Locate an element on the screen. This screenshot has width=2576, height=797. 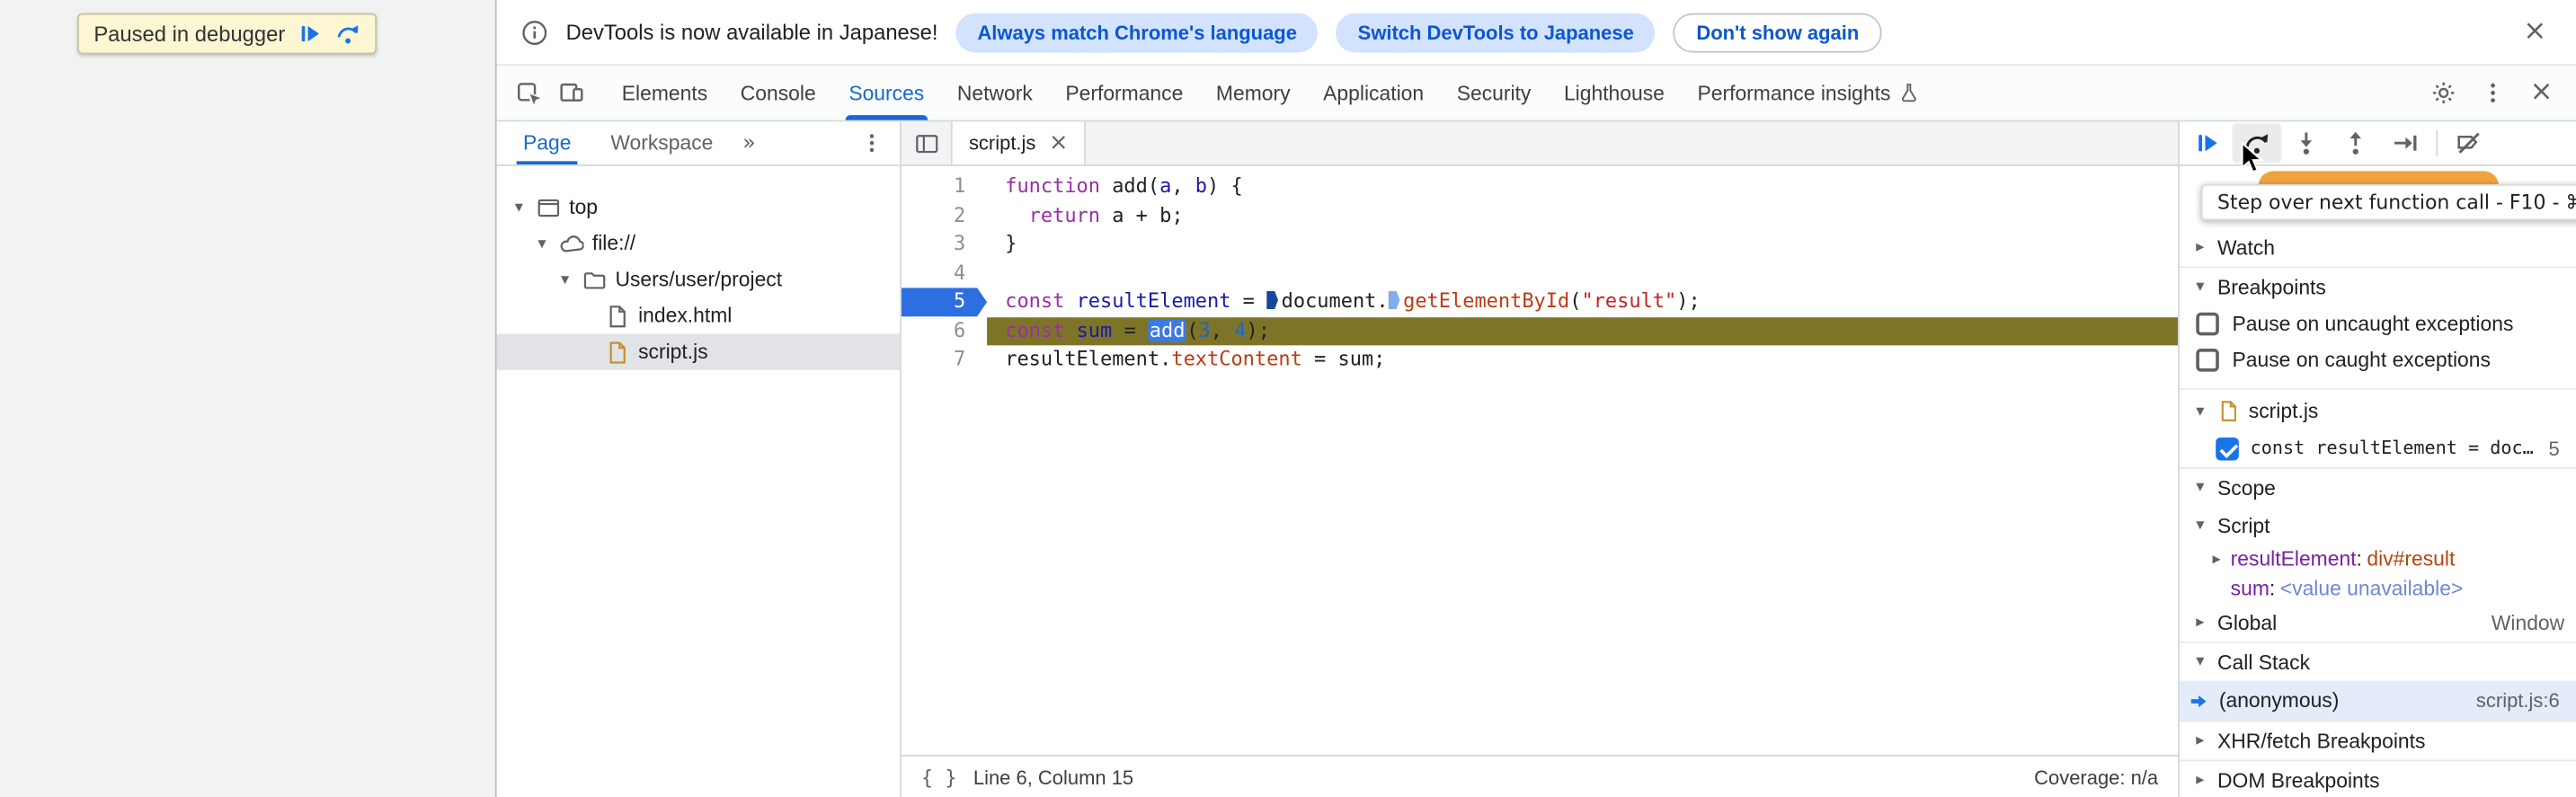
tree-item-script-js: script.js is located at coordinates (698, 351).